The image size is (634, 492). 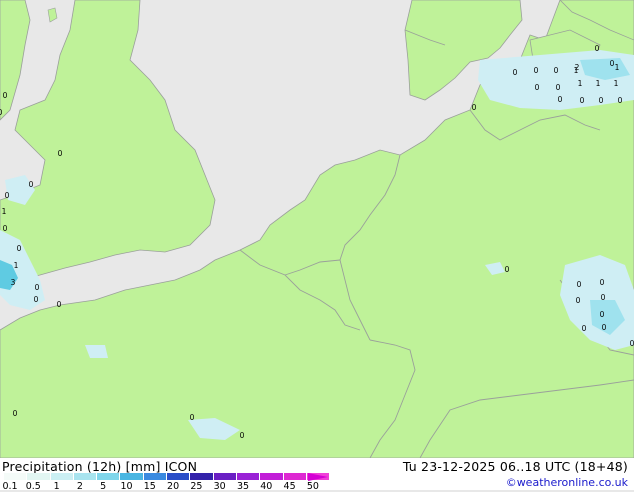 I want to click on legend-color-bar, so click(x=167, y=476).